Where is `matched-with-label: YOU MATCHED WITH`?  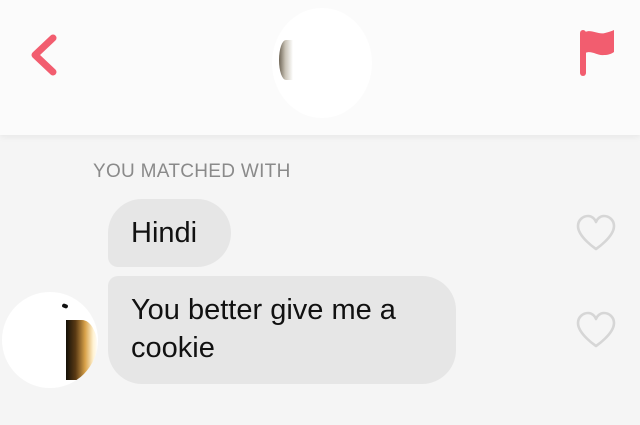 matched-with-label: YOU MATCHED WITH is located at coordinates (192, 171).